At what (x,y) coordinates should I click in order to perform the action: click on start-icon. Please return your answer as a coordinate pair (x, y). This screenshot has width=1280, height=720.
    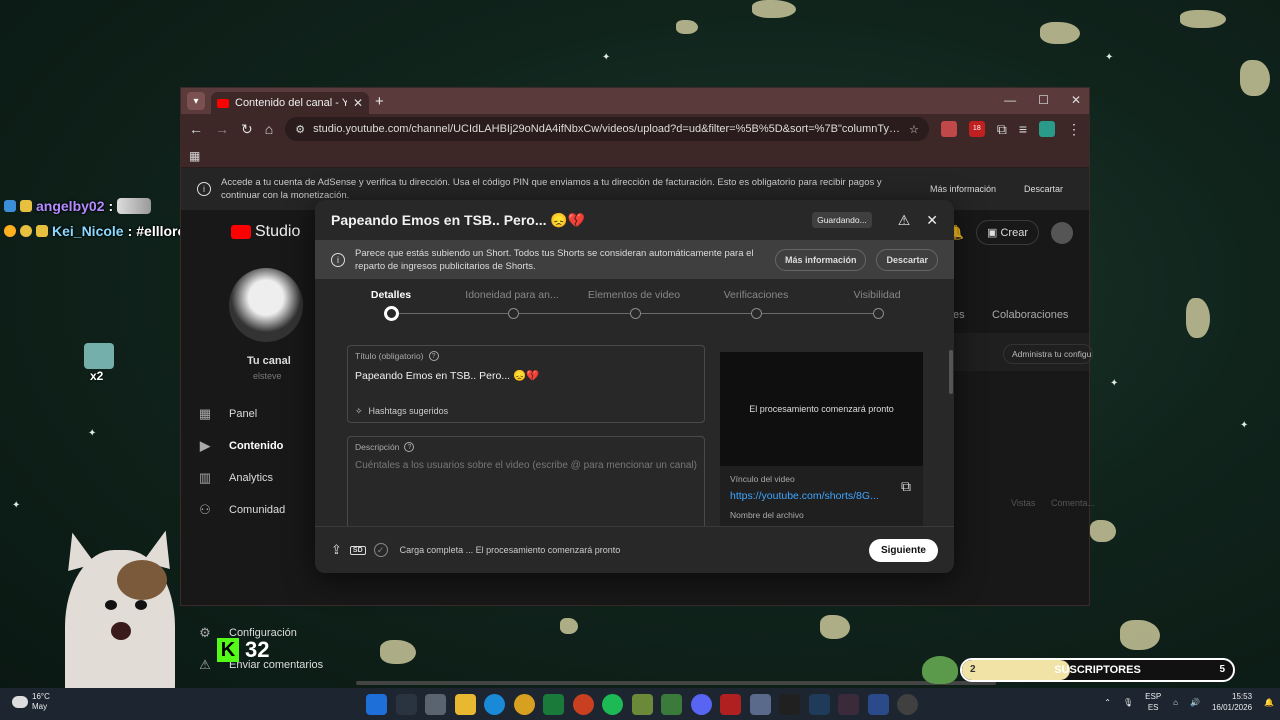
    Looking at the image, I should click on (376, 704).